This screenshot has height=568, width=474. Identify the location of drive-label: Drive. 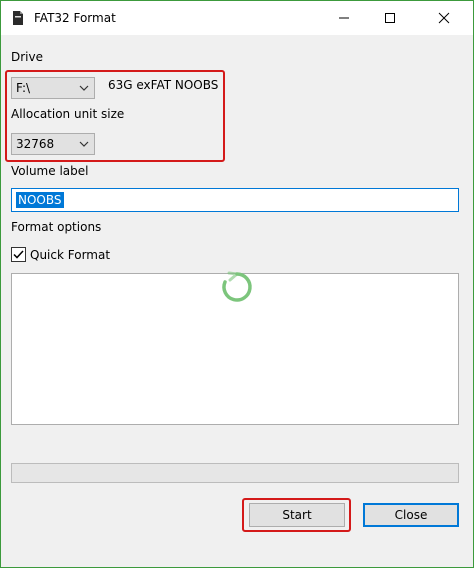
(27, 57).